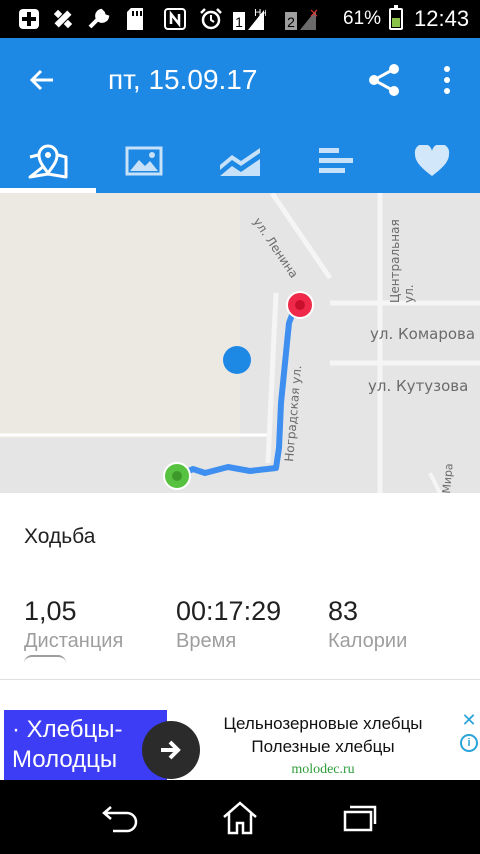 The width and height of the screenshot is (480, 854). What do you see at coordinates (323, 723) in the screenshot?
I see `ad-headline: Цельнозерновые хлебцы` at bounding box center [323, 723].